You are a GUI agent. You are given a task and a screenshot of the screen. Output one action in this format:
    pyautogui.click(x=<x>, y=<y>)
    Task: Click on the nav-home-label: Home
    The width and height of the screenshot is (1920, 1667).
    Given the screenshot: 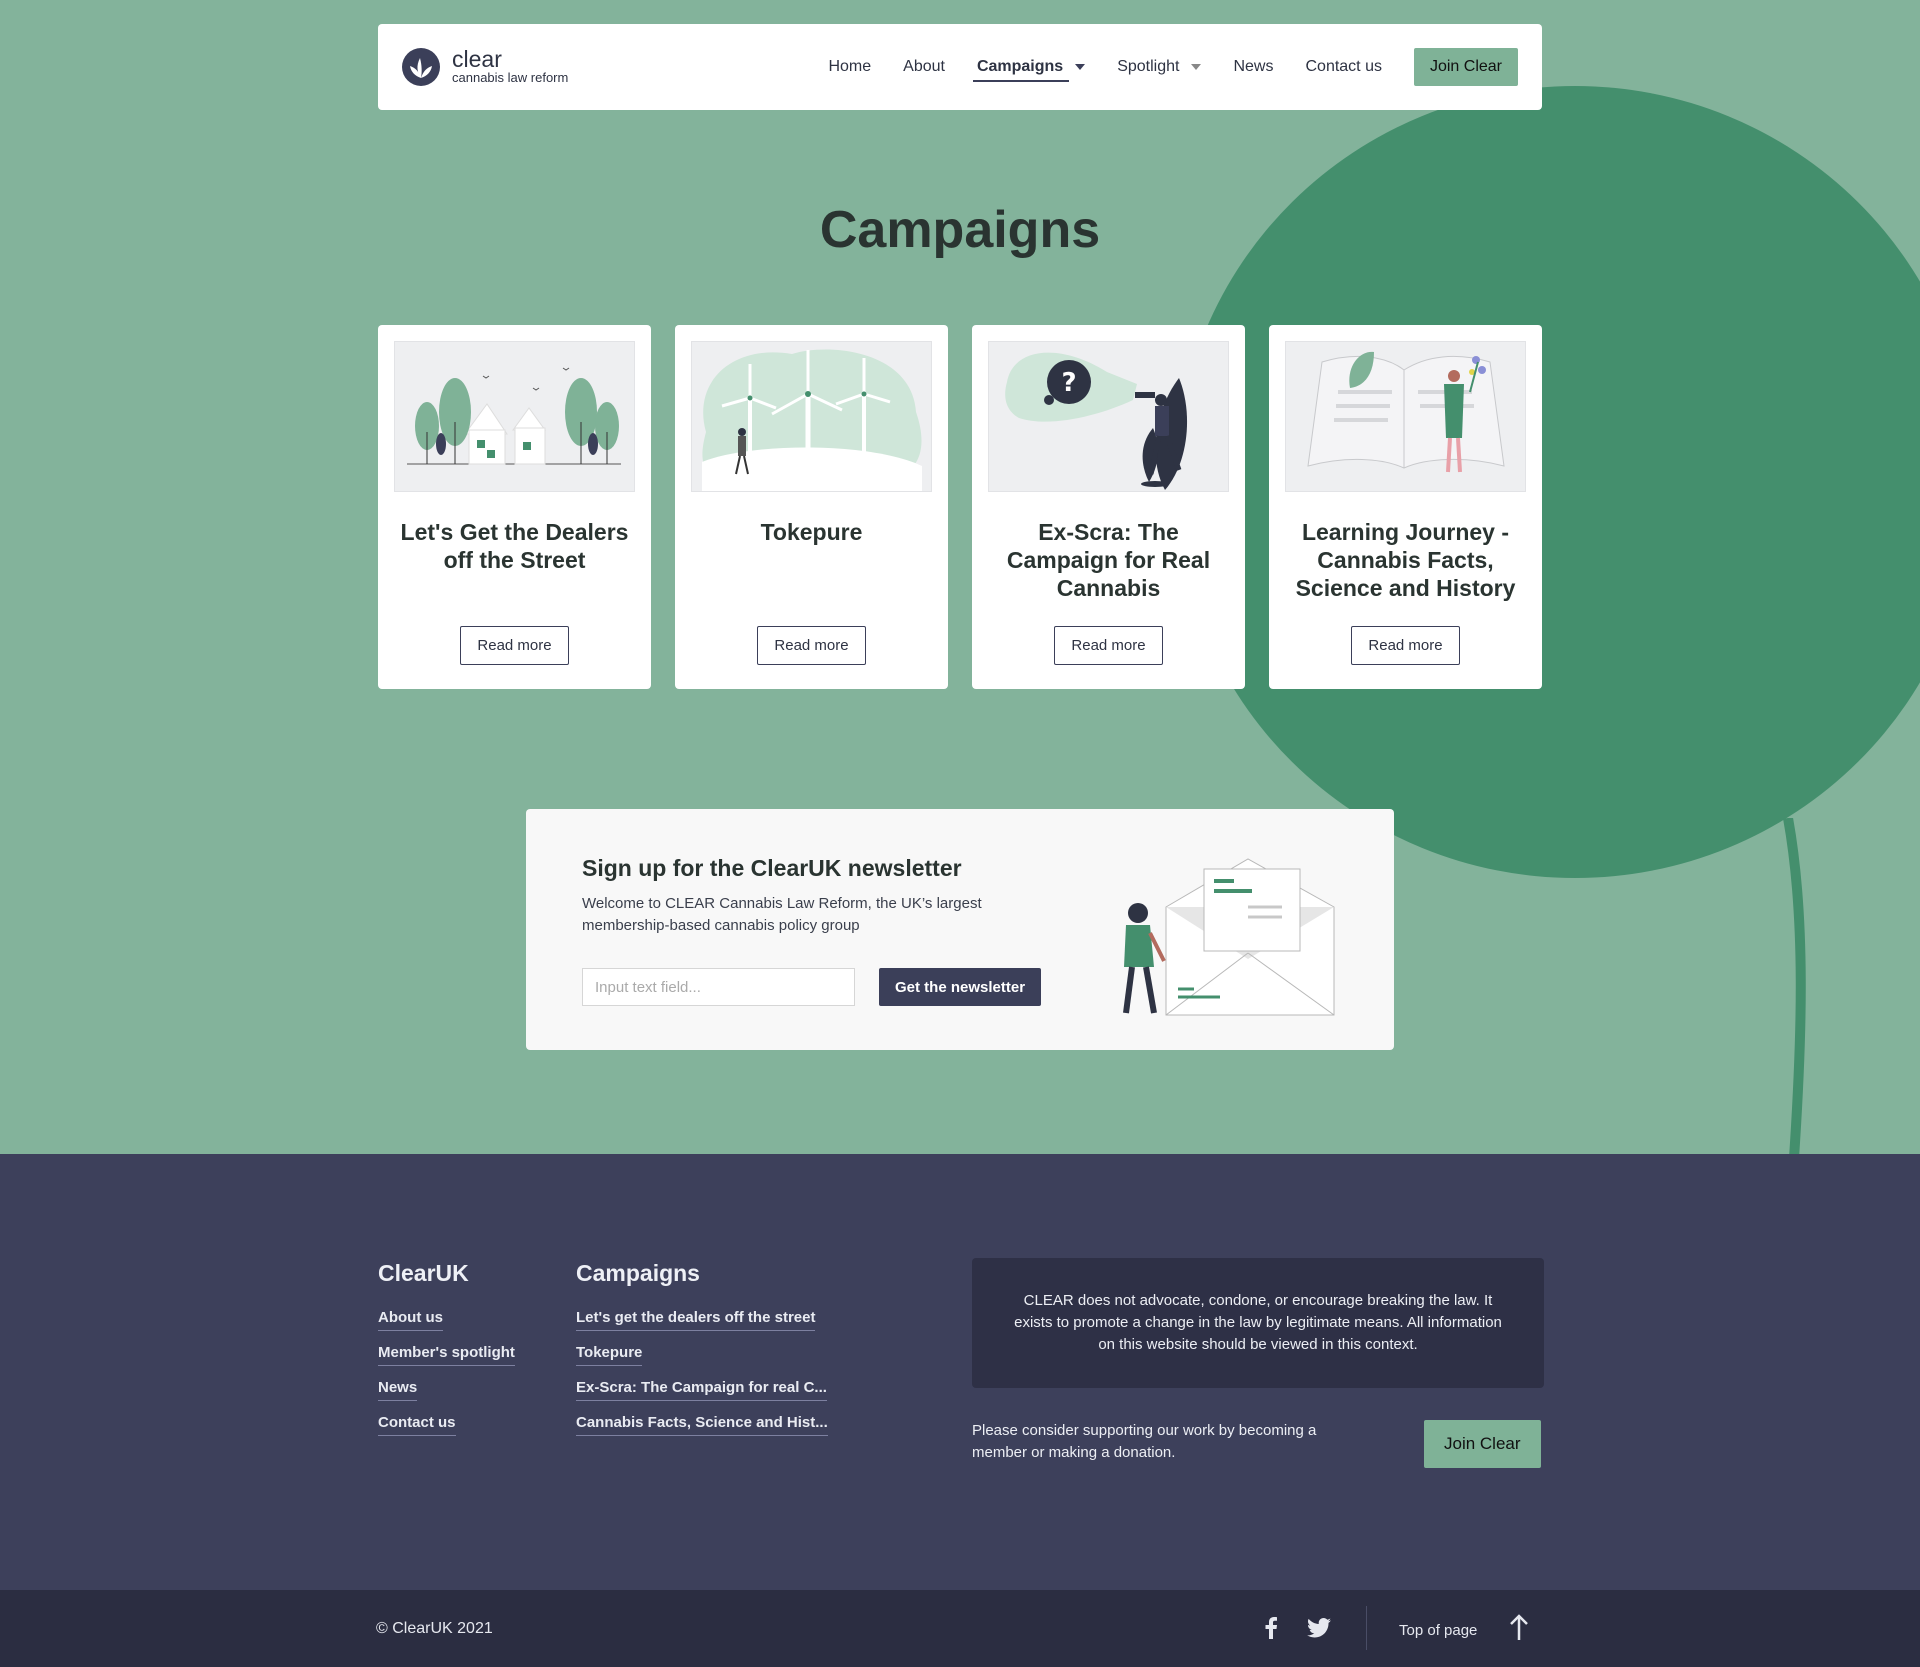 What is the action you would take?
    pyautogui.click(x=850, y=66)
    